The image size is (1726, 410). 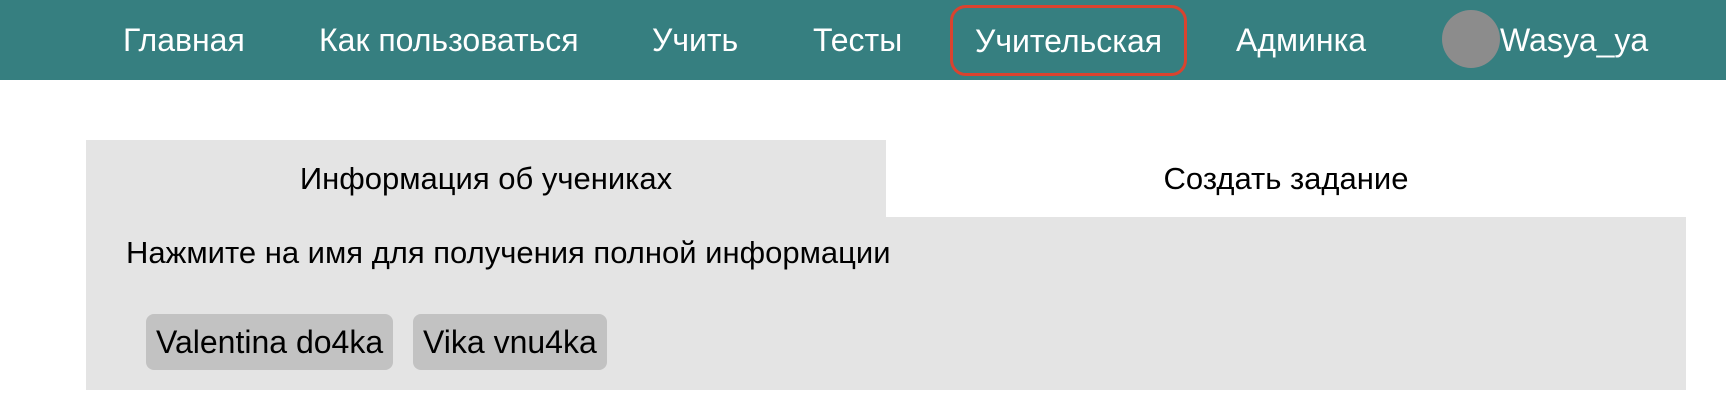 I want to click on tab-student-info: Информация об учениках, so click(x=486, y=178).